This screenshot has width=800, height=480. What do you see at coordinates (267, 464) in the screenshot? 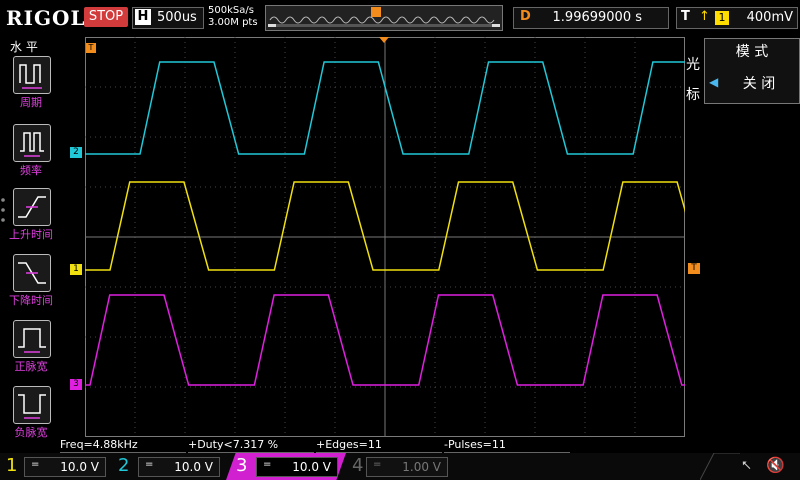
I see `ch3-coupling: =` at bounding box center [267, 464].